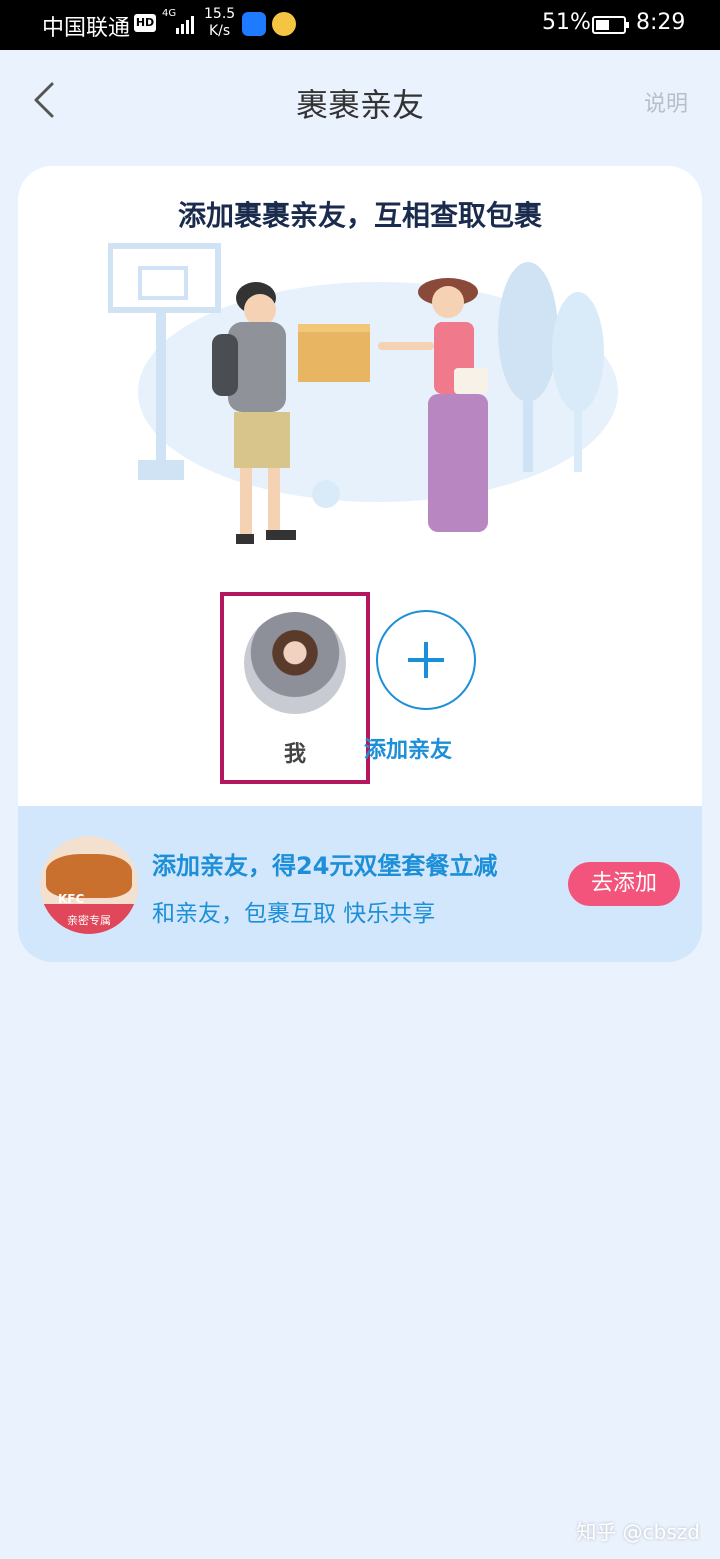 The width and height of the screenshot is (720, 1559). I want to click on carrier-name: 中国联通, so click(86, 28).